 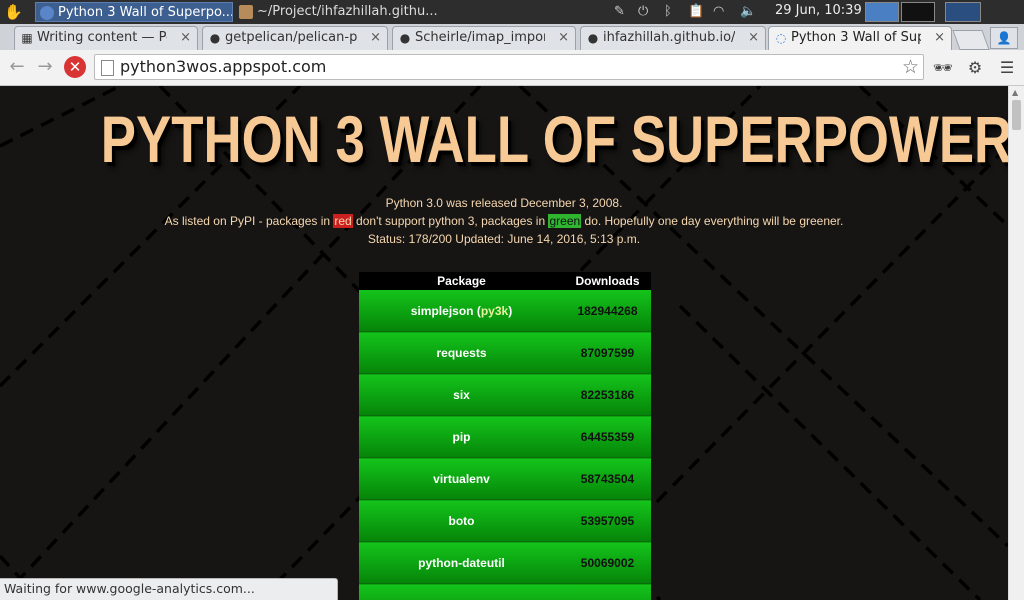 What do you see at coordinates (450, 221) in the screenshot?
I see `legend-mid: don't support python 3, packages in` at bounding box center [450, 221].